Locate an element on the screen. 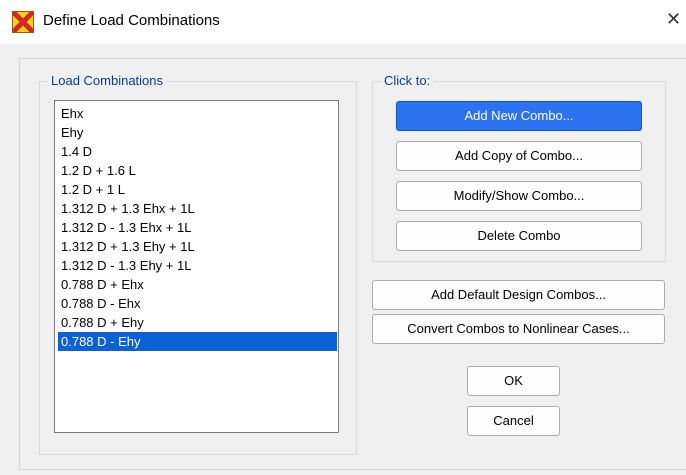 Image resolution: width=686 pixels, height=475 pixels. window-title: Define Load Combinations is located at coordinates (131, 20).